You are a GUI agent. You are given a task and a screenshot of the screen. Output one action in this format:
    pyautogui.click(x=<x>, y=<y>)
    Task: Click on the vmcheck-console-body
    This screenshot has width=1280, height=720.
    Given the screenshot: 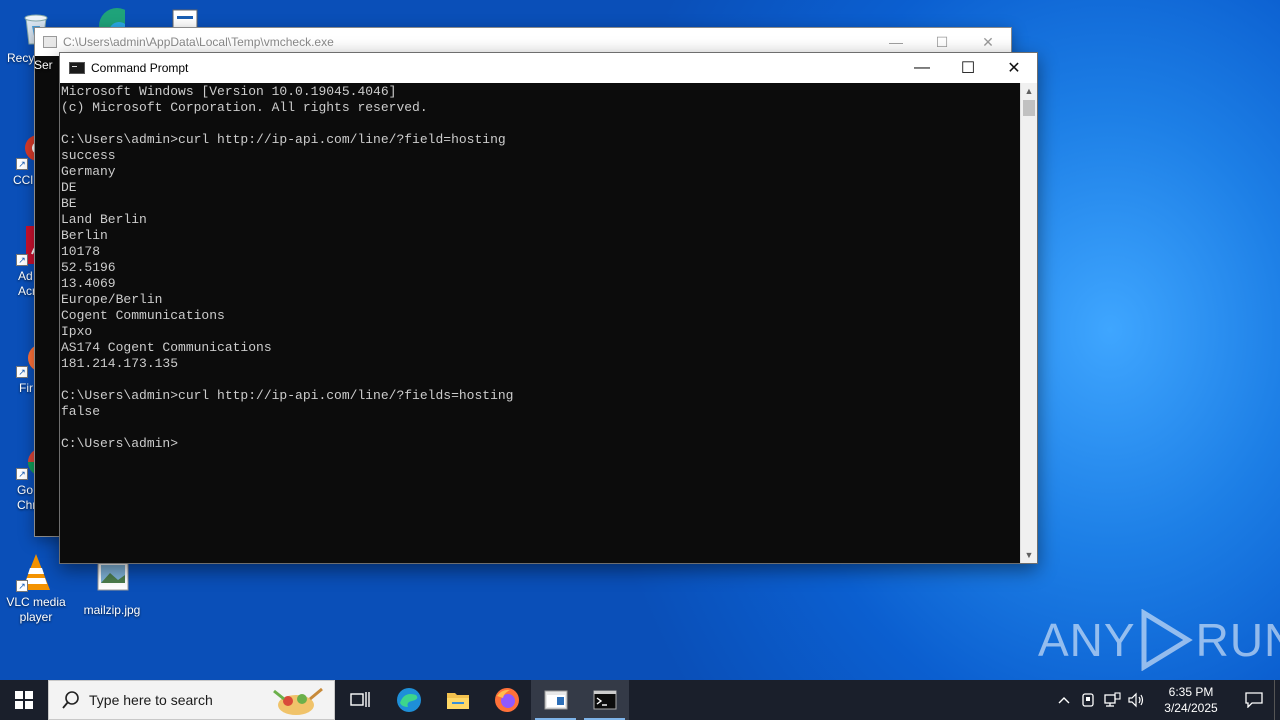 What is the action you would take?
    pyautogui.click(x=48, y=296)
    